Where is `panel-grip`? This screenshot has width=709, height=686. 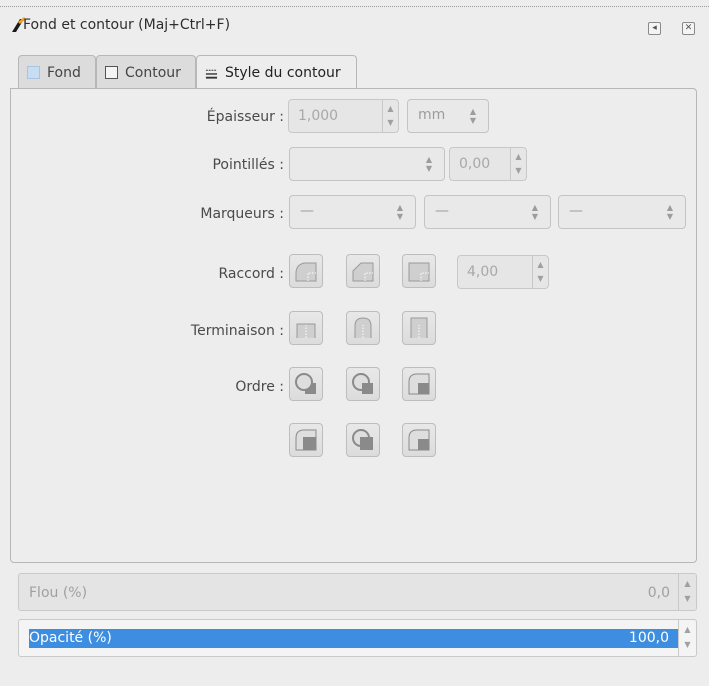 panel-grip is located at coordinates (354, 6).